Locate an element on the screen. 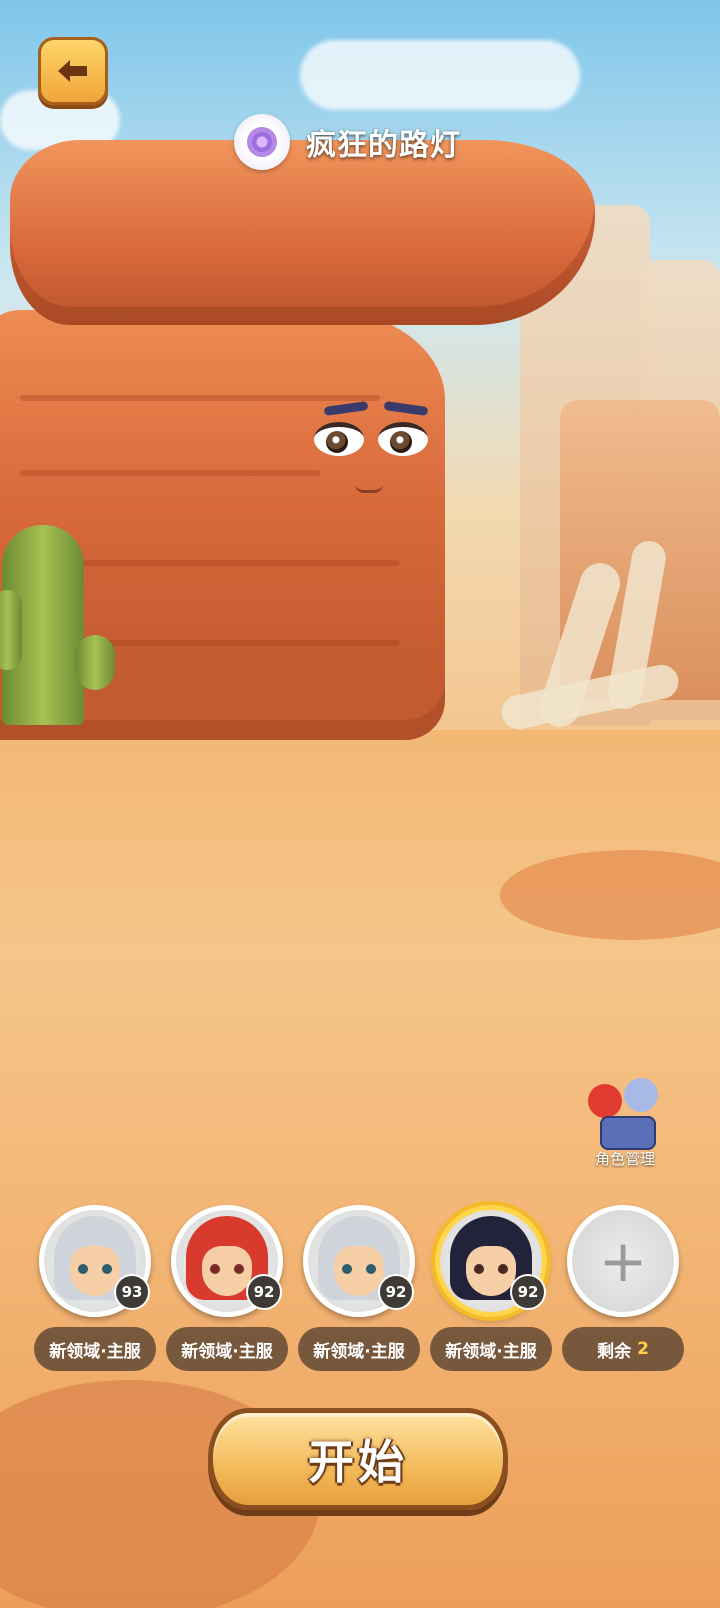  character-slot-selected: 92 新领域·主服 is located at coordinates (491, 1288).